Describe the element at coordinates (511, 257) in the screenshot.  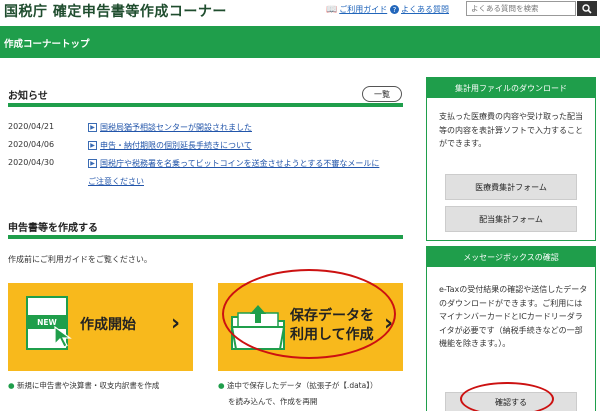
I see `message-box-title: メッセージボックスの確認` at that location.